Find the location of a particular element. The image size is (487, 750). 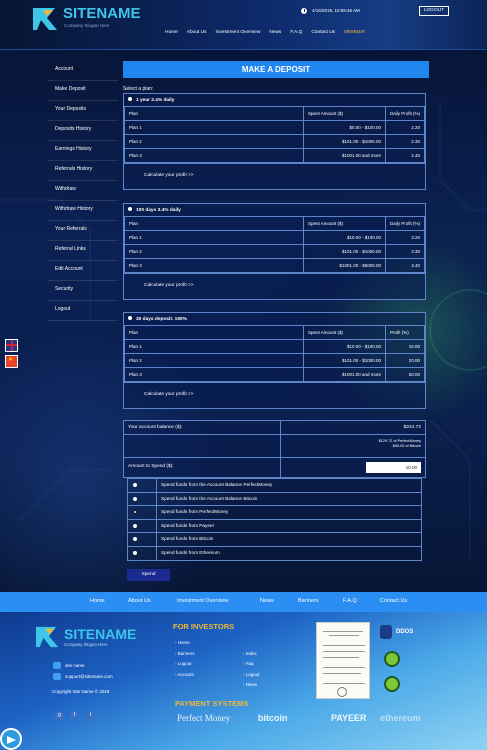

sidebar-item-withdraw-history: Withdraw History is located at coordinates (83, 211).